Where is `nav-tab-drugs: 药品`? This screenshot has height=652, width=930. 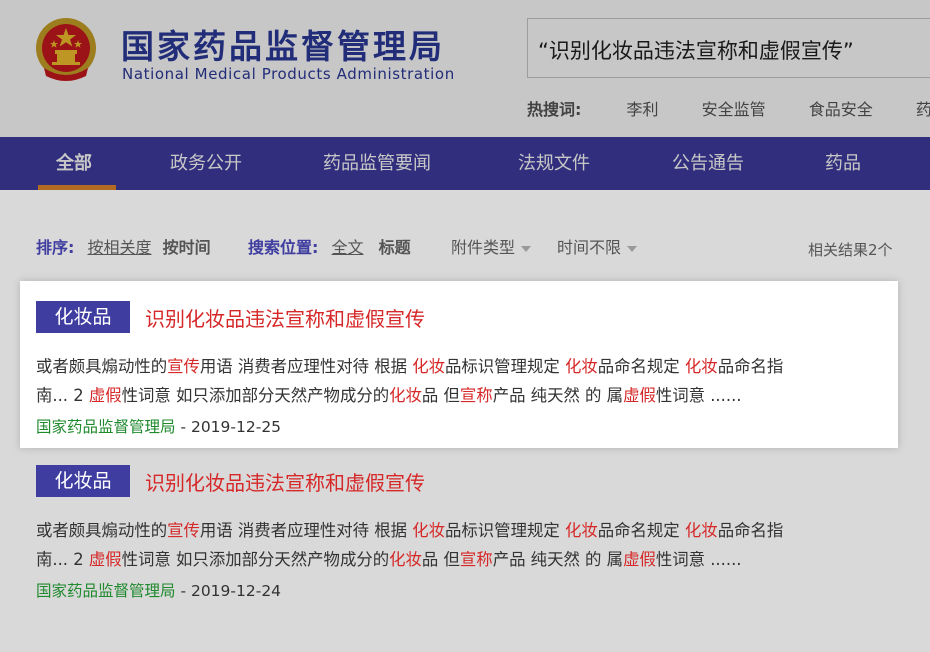 nav-tab-drugs: 药品 is located at coordinates (843, 163).